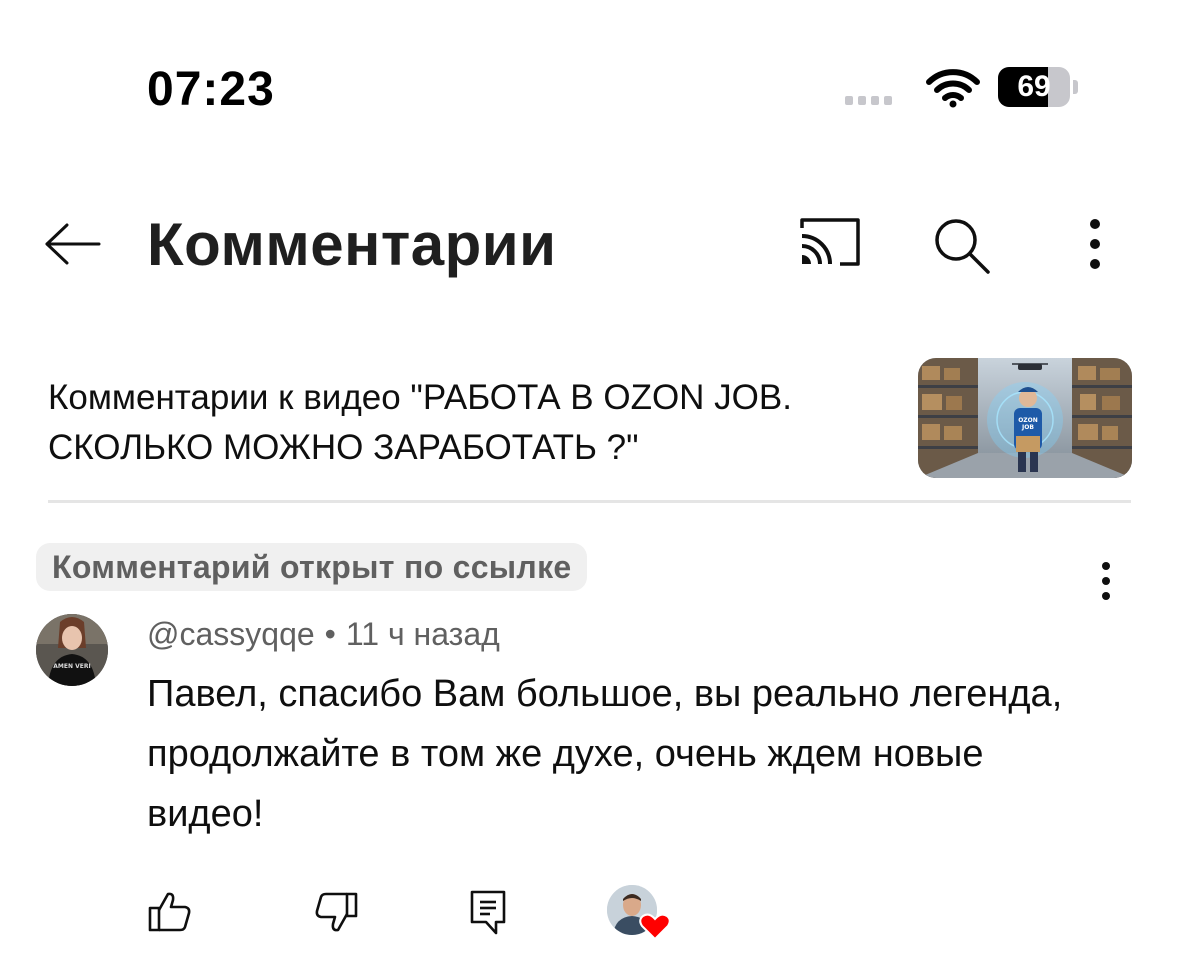  Describe the element at coordinates (211, 89) in the screenshot. I see `status-time: 07:23` at that location.